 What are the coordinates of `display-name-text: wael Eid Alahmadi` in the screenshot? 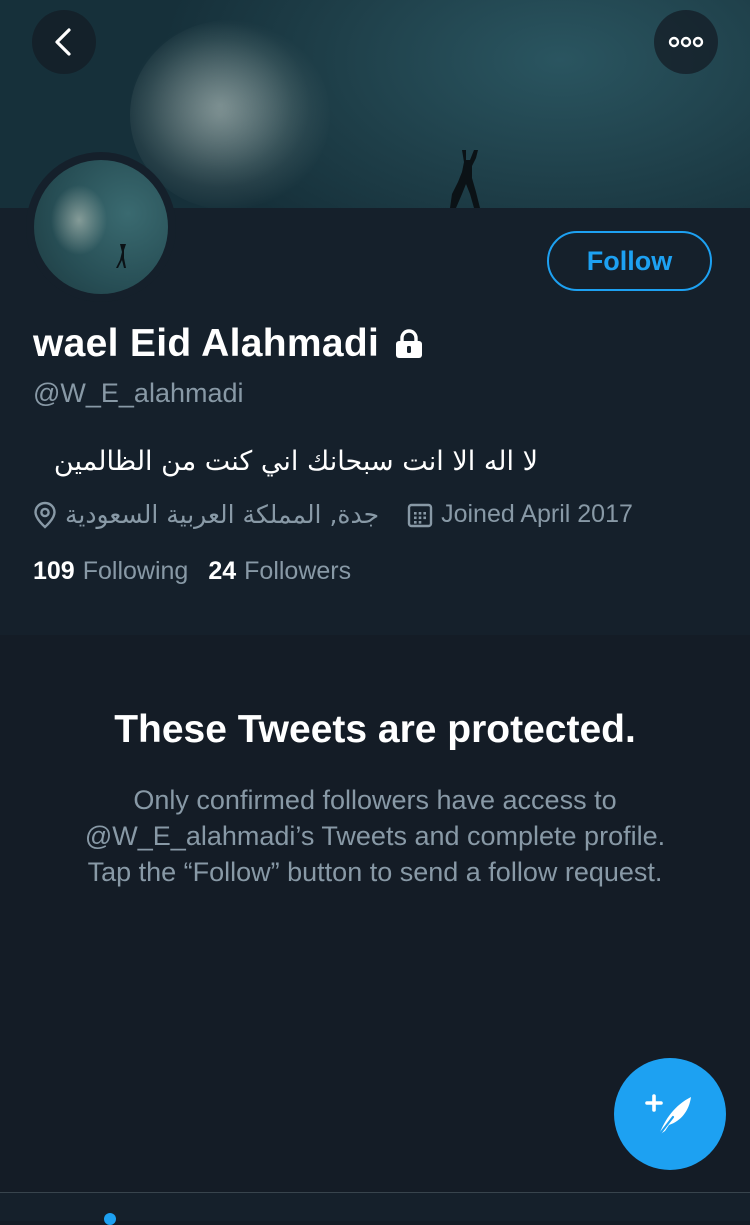 It's located at (206, 343).